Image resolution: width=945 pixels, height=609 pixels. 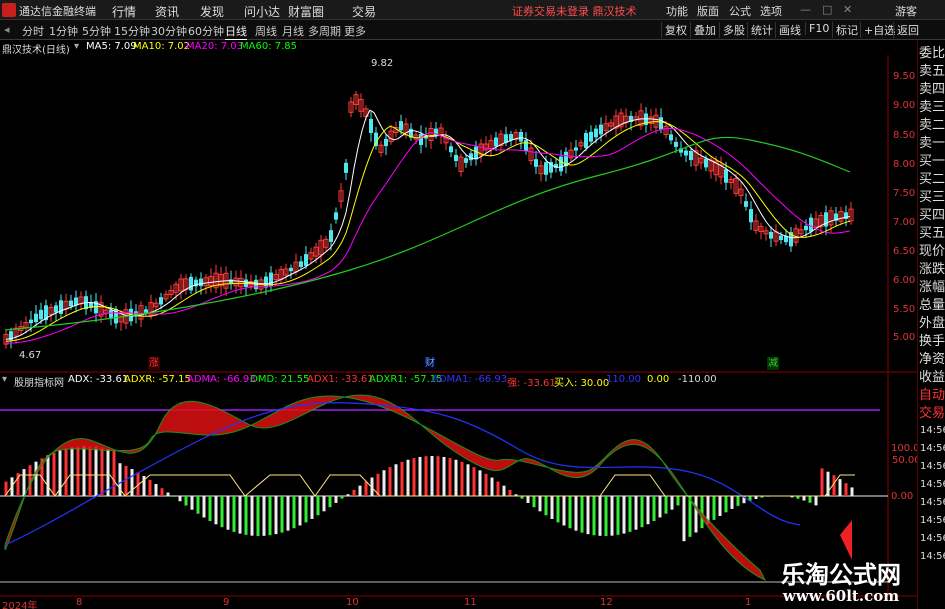 I want to click on side-net-assets: 净资, so click(x=932, y=360).